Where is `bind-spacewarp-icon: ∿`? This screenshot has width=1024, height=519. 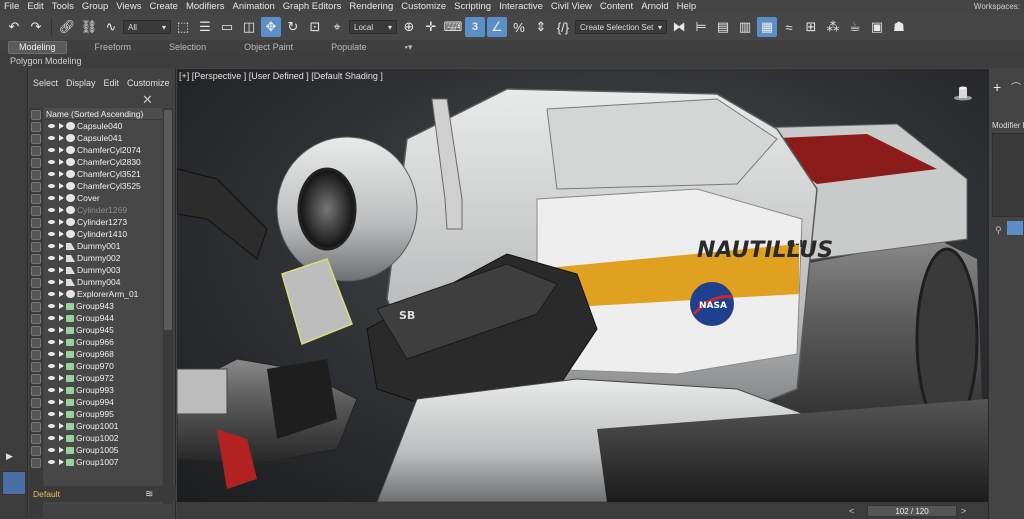 bind-spacewarp-icon: ∿ is located at coordinates (111, 27).